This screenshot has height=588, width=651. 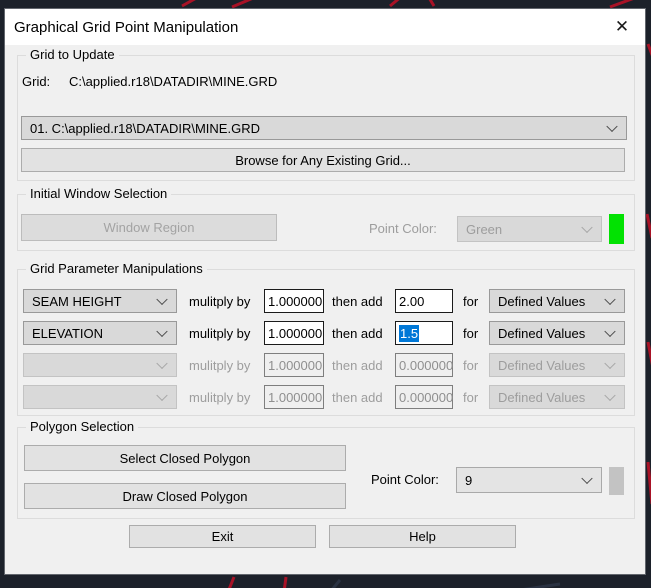 I want to click on polygon-point-color-swatch, so click(x=616, y=481).